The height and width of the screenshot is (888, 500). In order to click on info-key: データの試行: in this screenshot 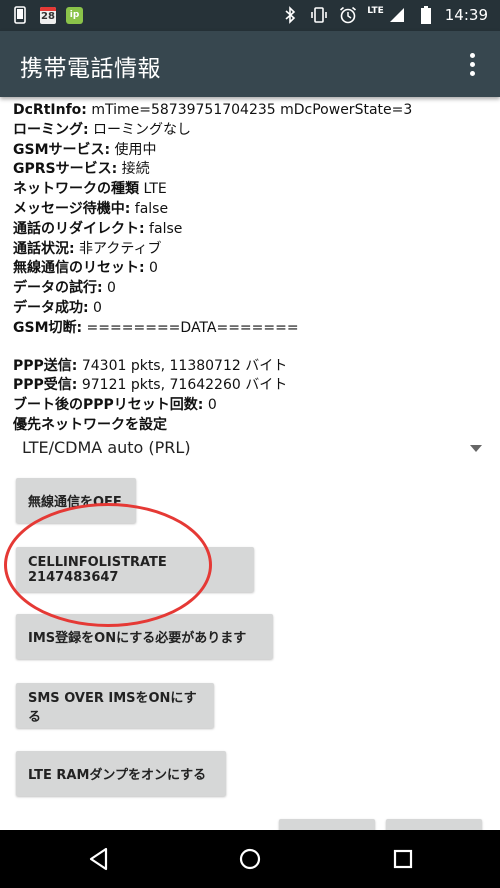, I will do `click(58, 288)`.